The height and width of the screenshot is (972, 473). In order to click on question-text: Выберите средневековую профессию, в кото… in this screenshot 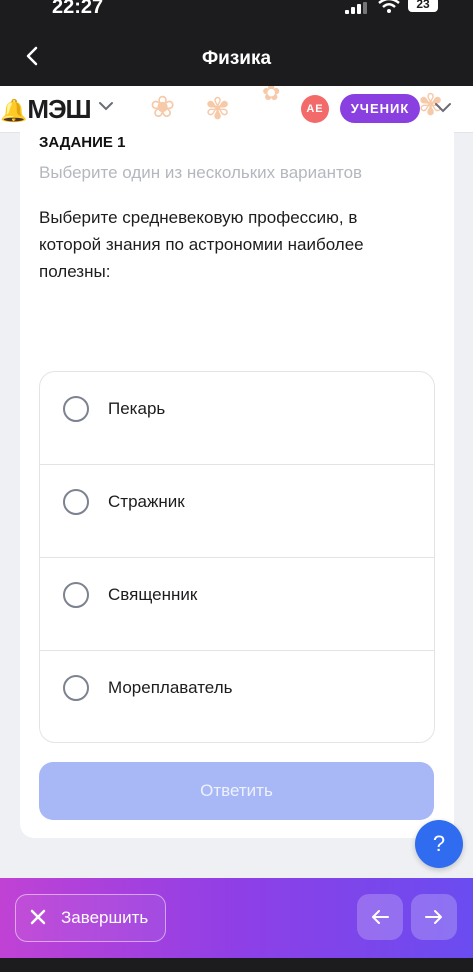, I will do `click(201, 244)`.